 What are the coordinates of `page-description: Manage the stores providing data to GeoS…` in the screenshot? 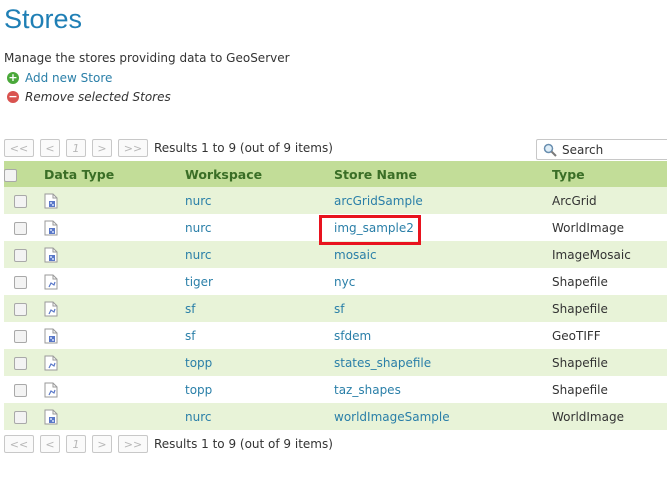 It's located at (147, 58).